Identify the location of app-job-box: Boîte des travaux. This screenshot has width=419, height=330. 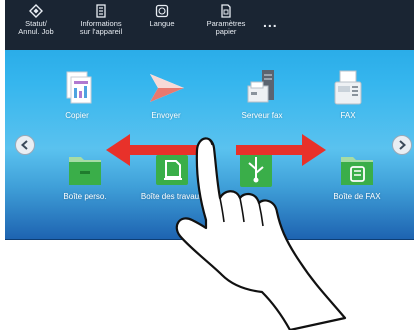
(172, 175).